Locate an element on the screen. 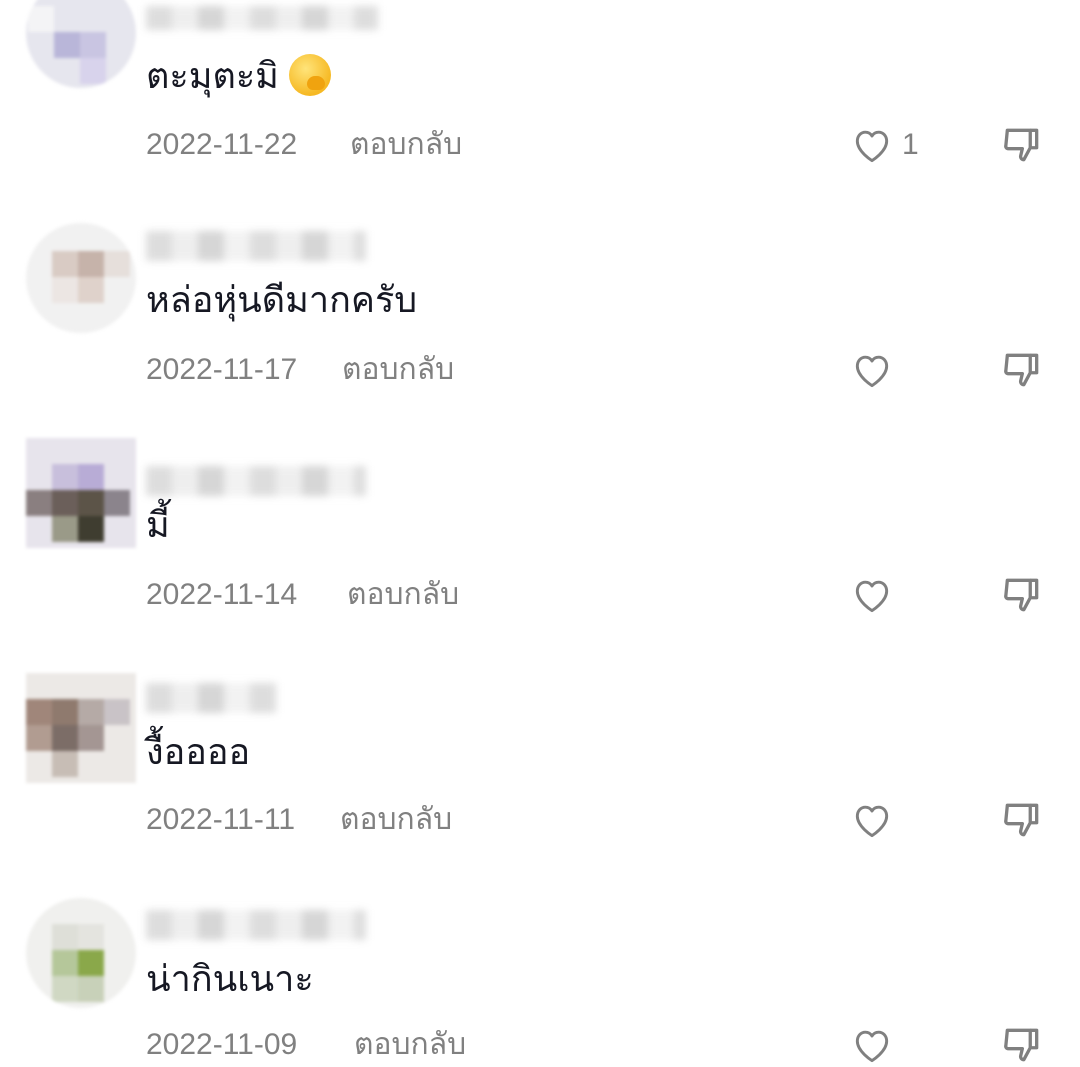 Image resolution: width=1080 pixels, height=1067 pixels. comment-date: 2022-11-22 is located at coordinates (222, 144).